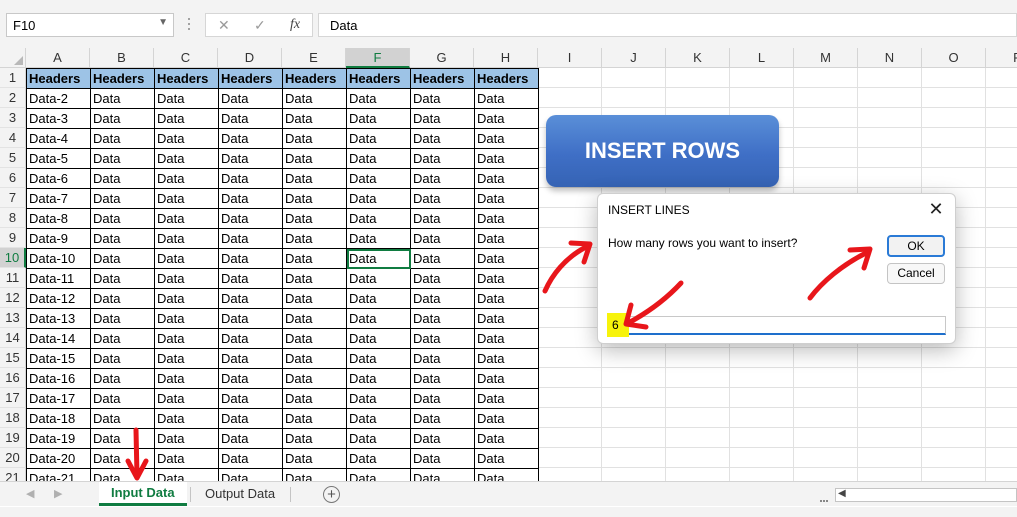 This screenshot has width=1017, height=517. What do you see at coordinates (58, 318) in the screenshot?
I see `table-cell: Data-13` at bounding box center [58, 318].